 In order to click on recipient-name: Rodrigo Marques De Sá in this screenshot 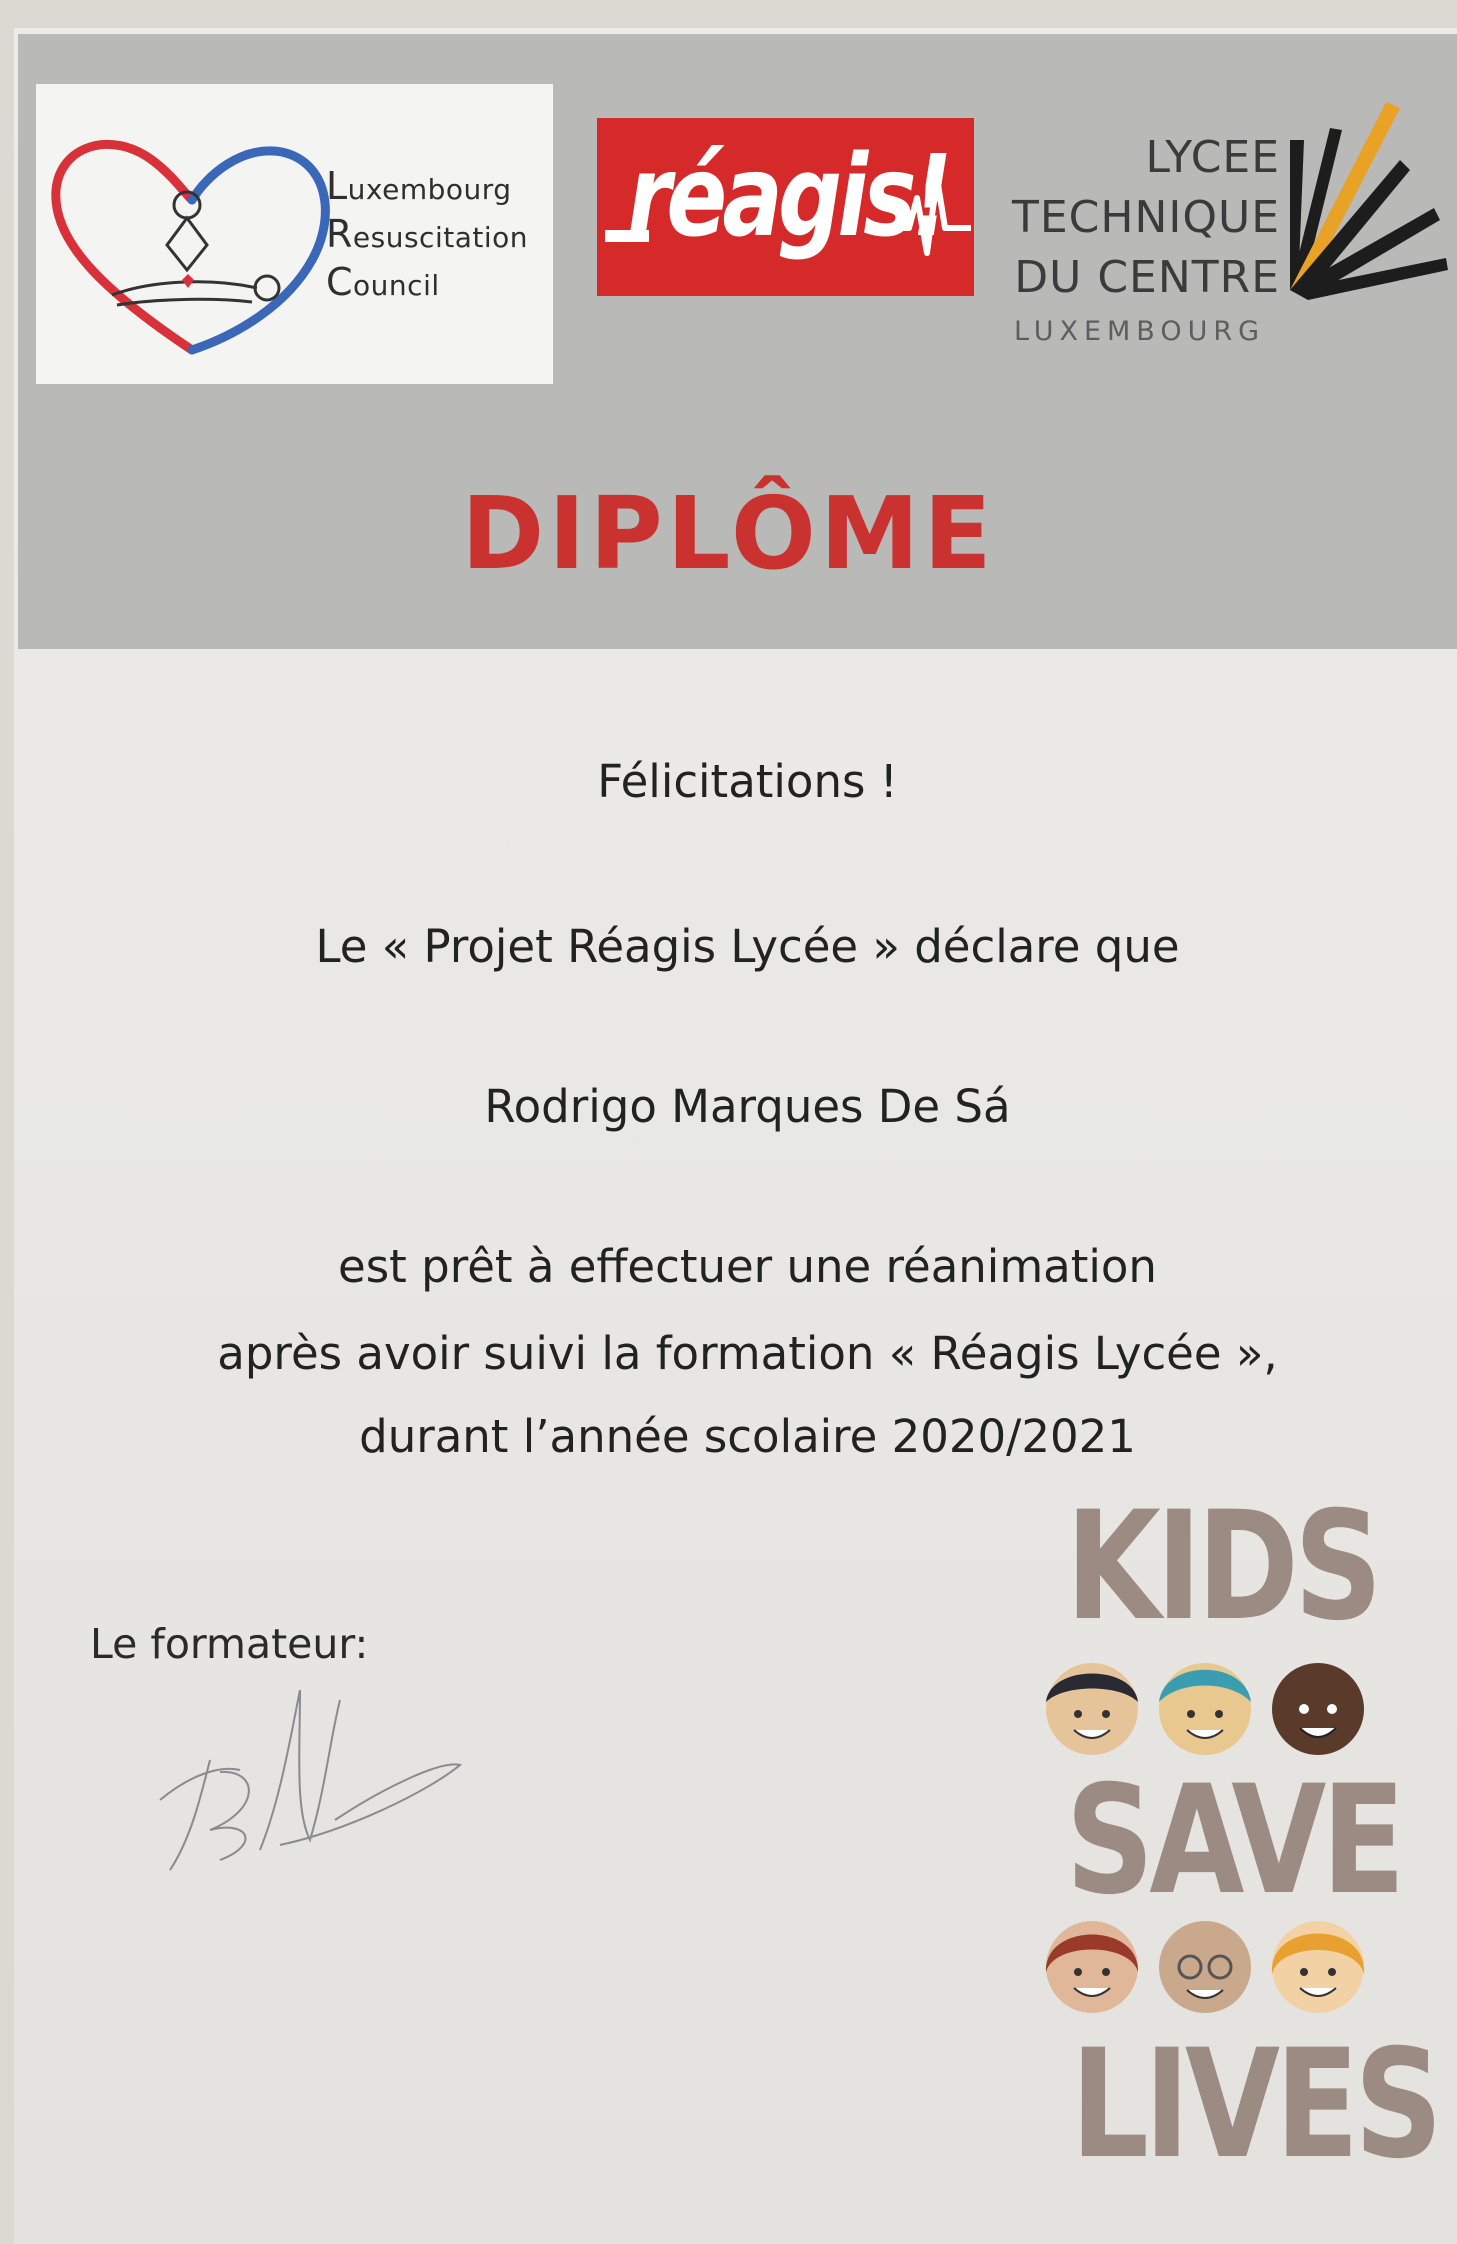, I will do `click(747, 1106)`.